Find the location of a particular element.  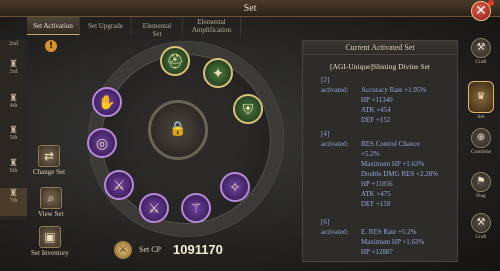

tier-list: 2nd ♜ 3rd ♜ 4th ♜ 5th ♜ 6th ♜ 7th is located at coordinates (13, 130).